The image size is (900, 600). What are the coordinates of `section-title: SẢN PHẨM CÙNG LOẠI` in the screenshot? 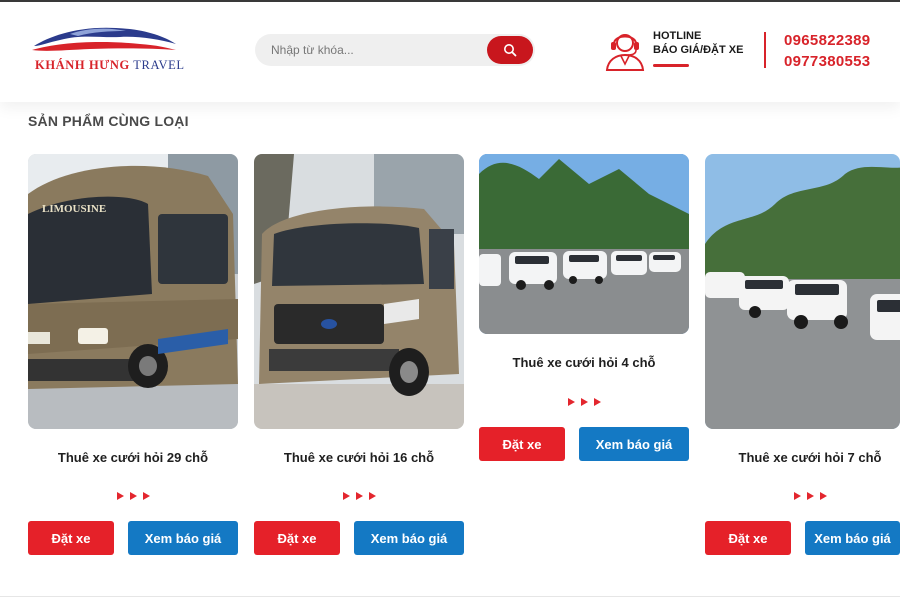 It's located at (108, 121).